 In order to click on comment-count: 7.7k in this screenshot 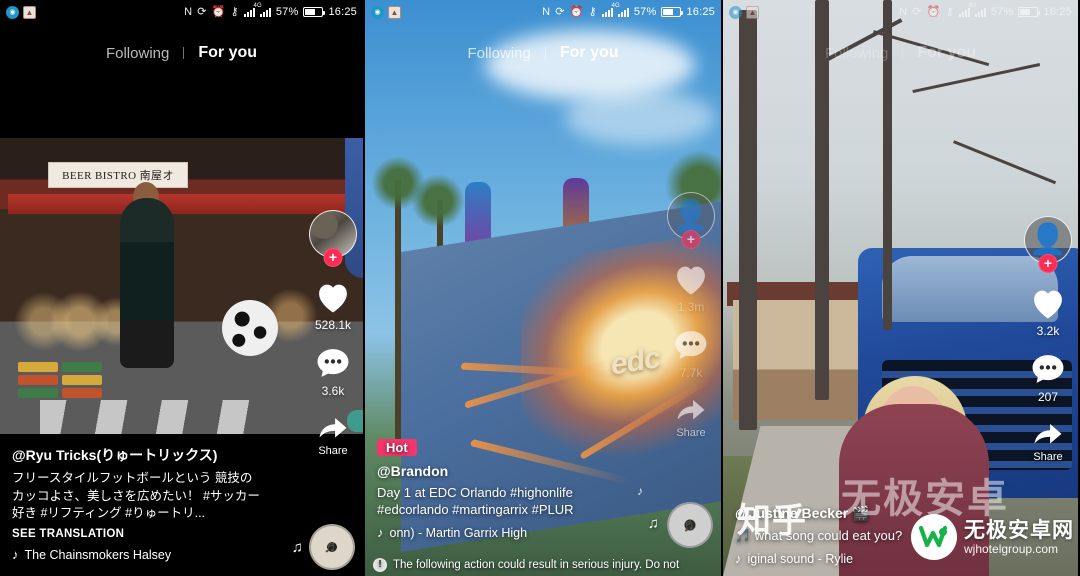, I will do `click(691, 373)`.